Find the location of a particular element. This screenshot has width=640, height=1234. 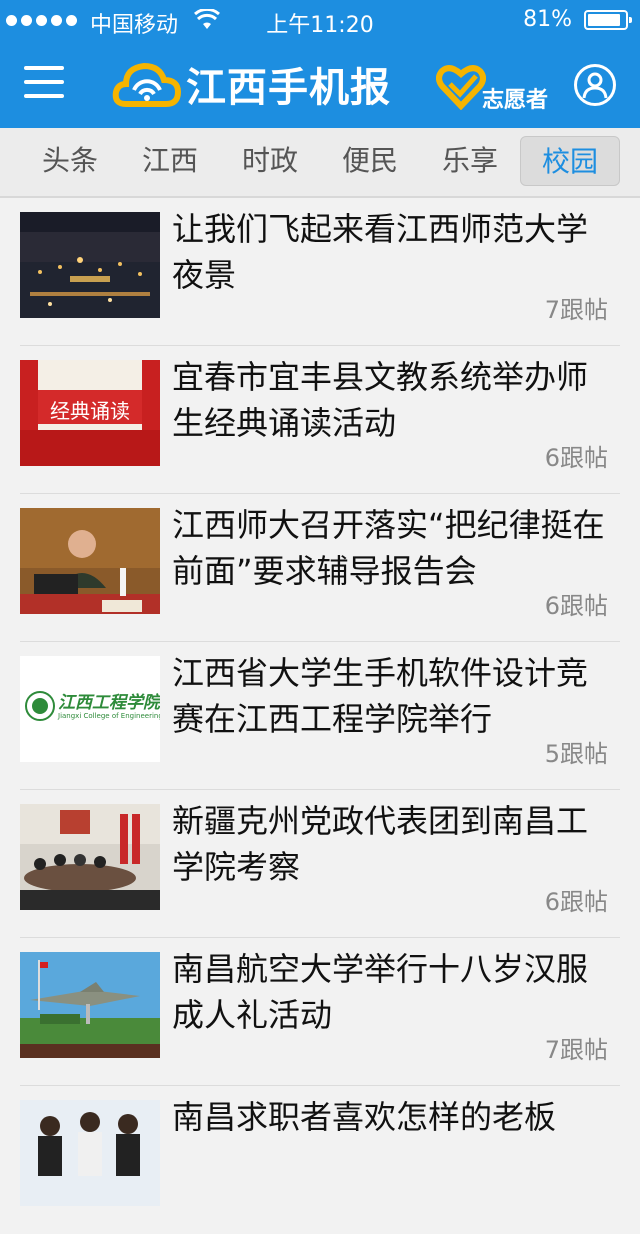

article-title: 南昌求职者喜欢怎样的老板 is located at coordinates (364, 1117).